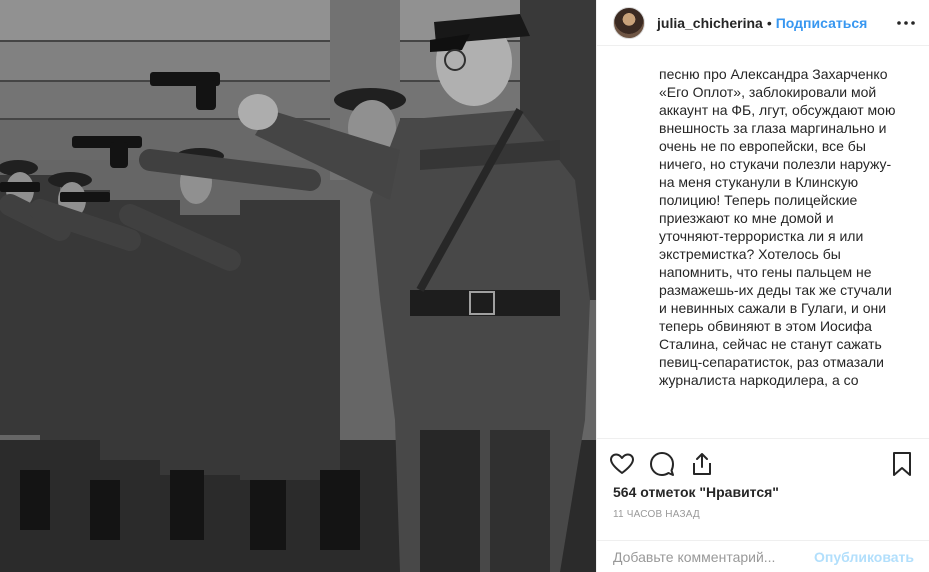 Image resolution: width=929 pixels, height=572 pixels. Describe the element at coordinates (906, 23) in the screenshot. I see `more-dots-icon` at that location.